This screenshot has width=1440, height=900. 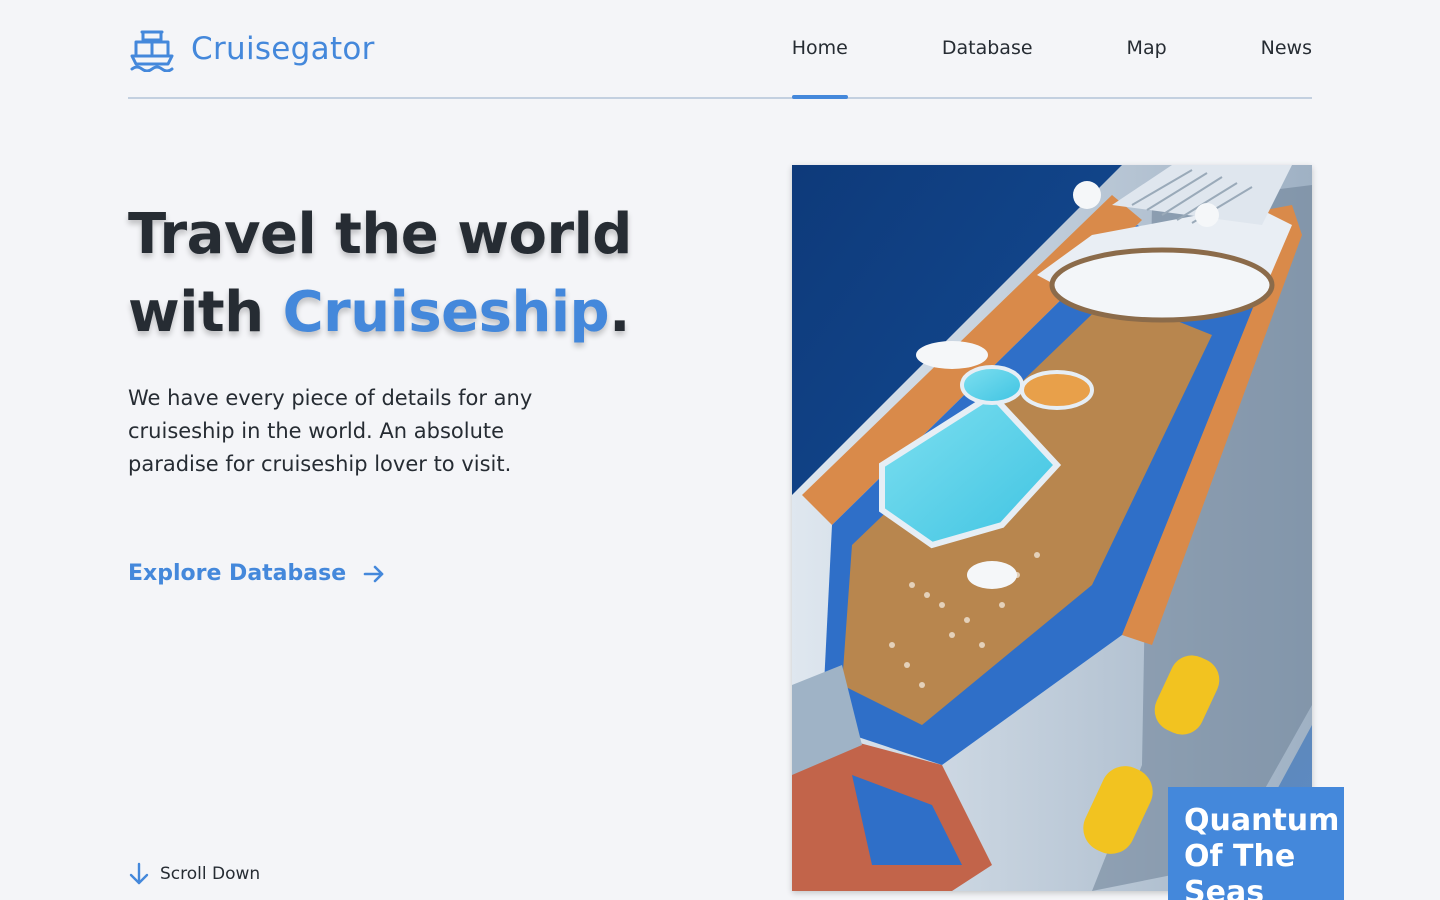 I want to click on arrow-down-icon, so click(x=139, y=873).